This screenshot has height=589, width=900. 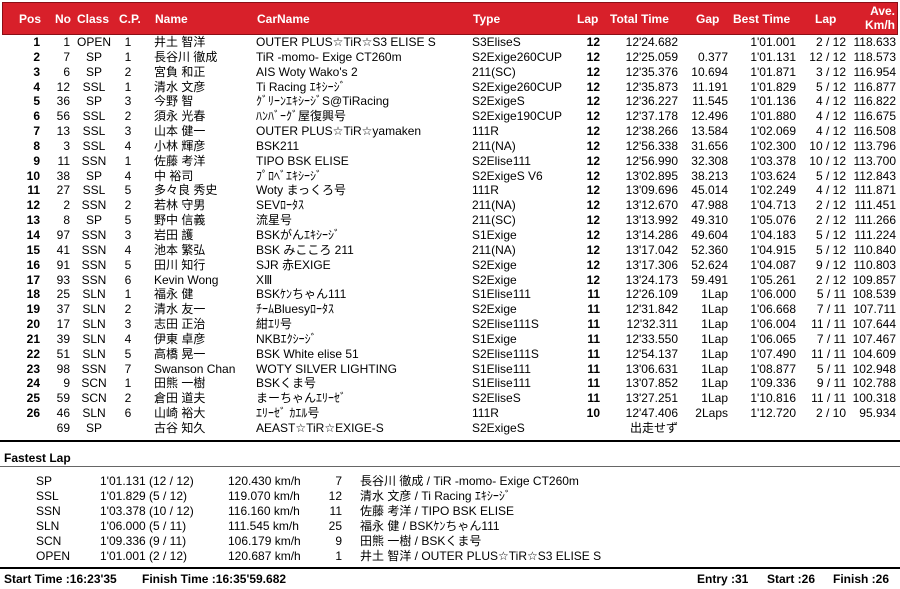 I want to click on cell-best: 1'04.713, so click(x=773, y=205).